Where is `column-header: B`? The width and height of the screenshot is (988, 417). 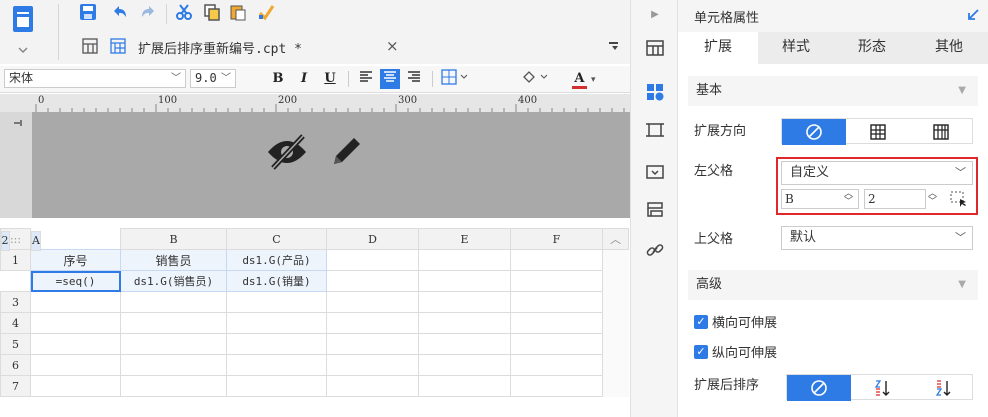
column-header: B is located at coordinates (173, 239).